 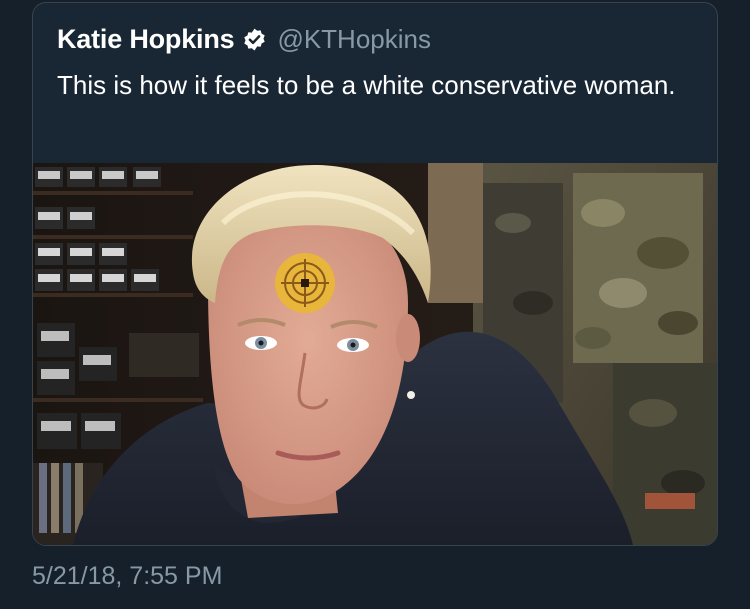 What do you see at coordinates (254, 39) in the screenshot?
I see `verified-badge-icon` at bounding box center [254, 39].